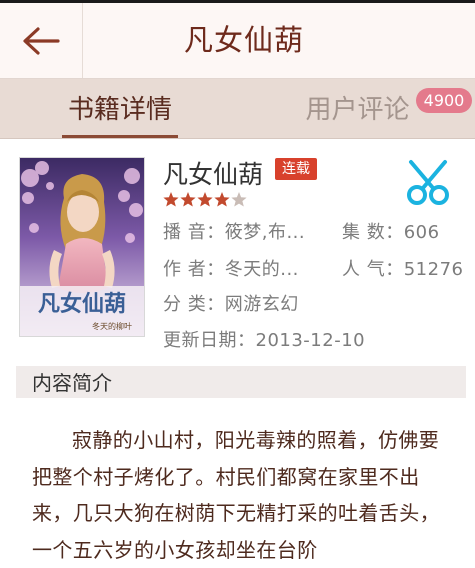 Image resolution: width=475 pixels, height=568 pixels. Describe the element at coordinates (82, 247) in the screenshot. I see `book-cover: 凡女仙葫 冬天的柳叶` at that location.